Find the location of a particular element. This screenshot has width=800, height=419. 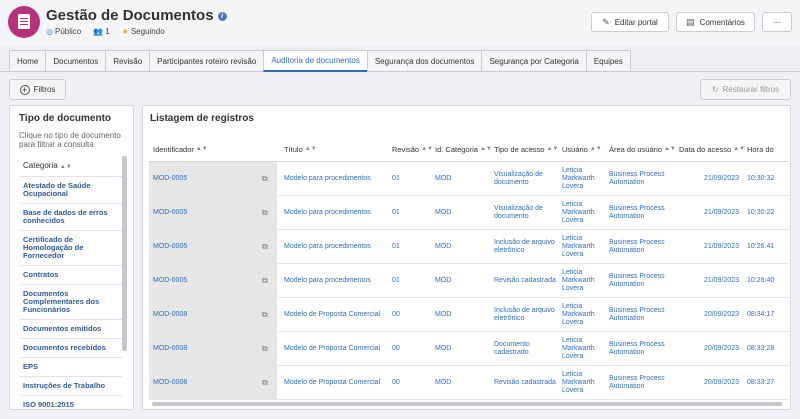

column-header: Hora do is located at coordinates (760, 149).